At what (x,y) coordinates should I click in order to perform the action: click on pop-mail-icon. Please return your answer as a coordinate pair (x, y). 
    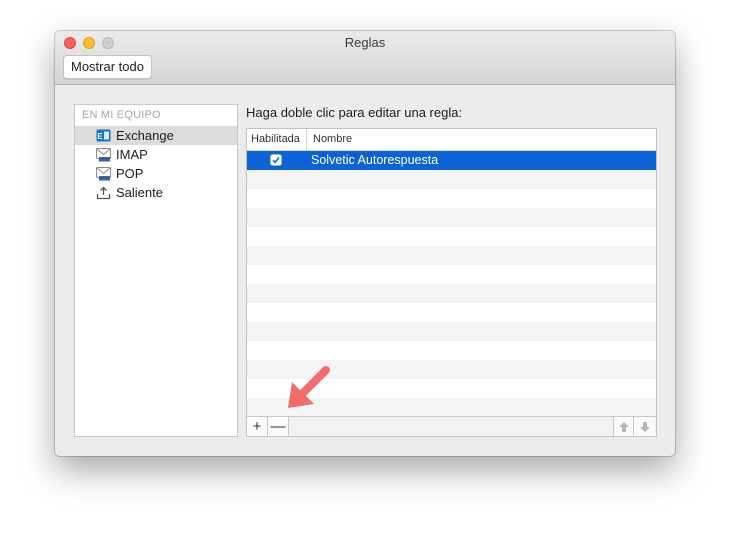
    Looking at the image, I should click on (103, 174).